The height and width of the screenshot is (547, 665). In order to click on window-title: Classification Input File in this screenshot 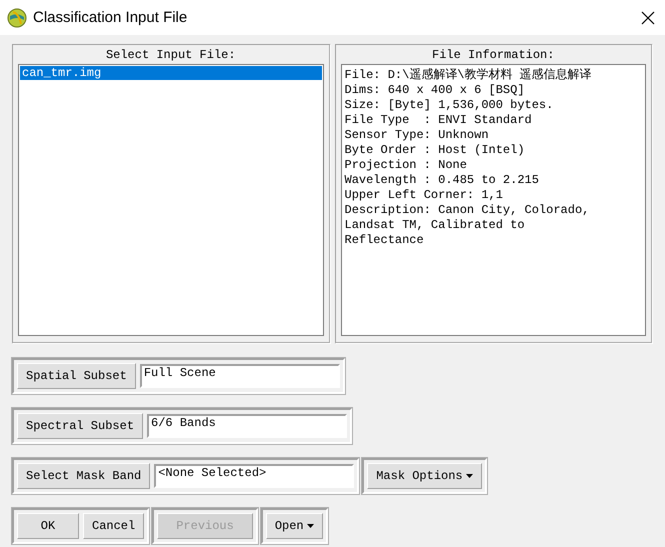, I will do `click(110, 17)`.